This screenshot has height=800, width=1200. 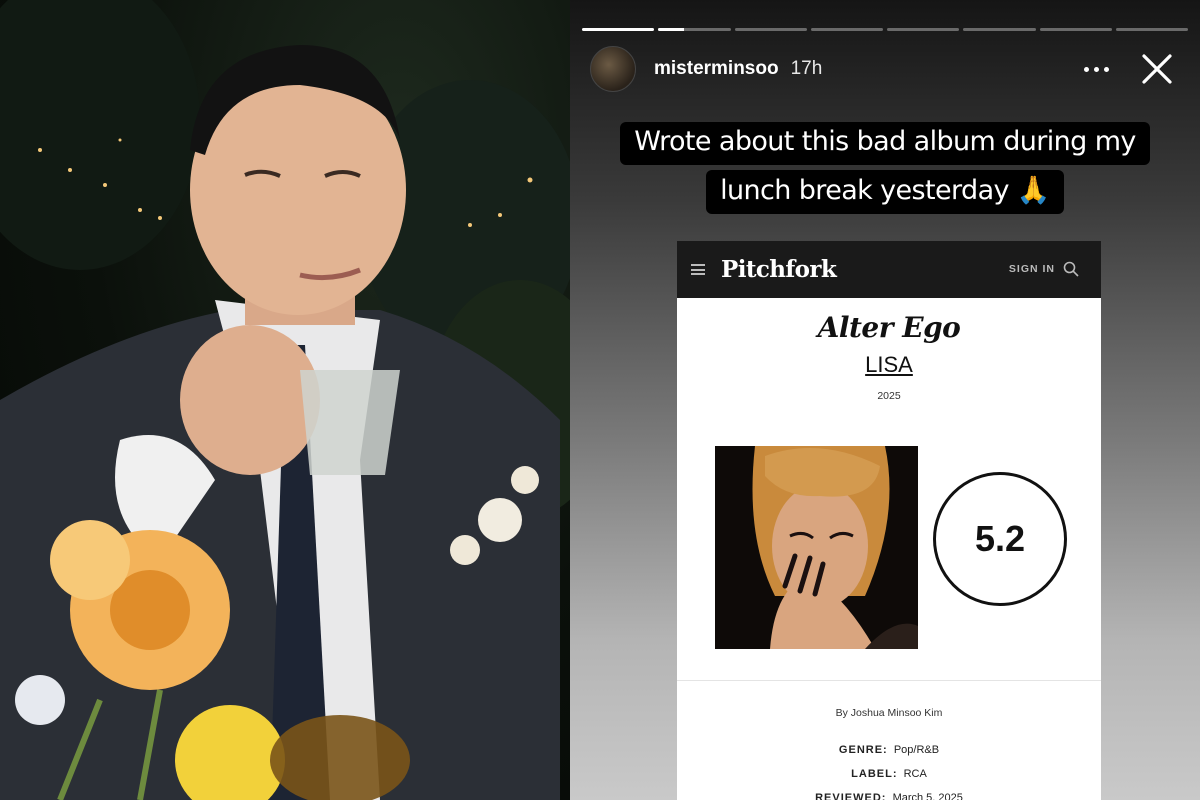 What do you see at coordinates (927, 796) in the screenshot?
I see `reviewed-value: March 5, 2025` at bounding box center [927, 796].